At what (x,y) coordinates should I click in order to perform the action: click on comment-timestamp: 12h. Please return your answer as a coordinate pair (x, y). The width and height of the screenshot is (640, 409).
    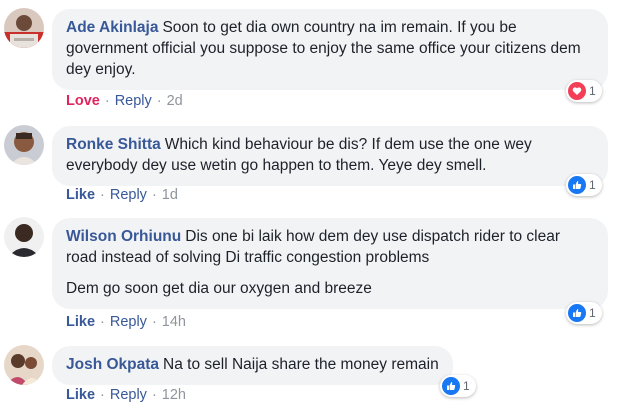
    Looking at the image, I should click on (174, 395).